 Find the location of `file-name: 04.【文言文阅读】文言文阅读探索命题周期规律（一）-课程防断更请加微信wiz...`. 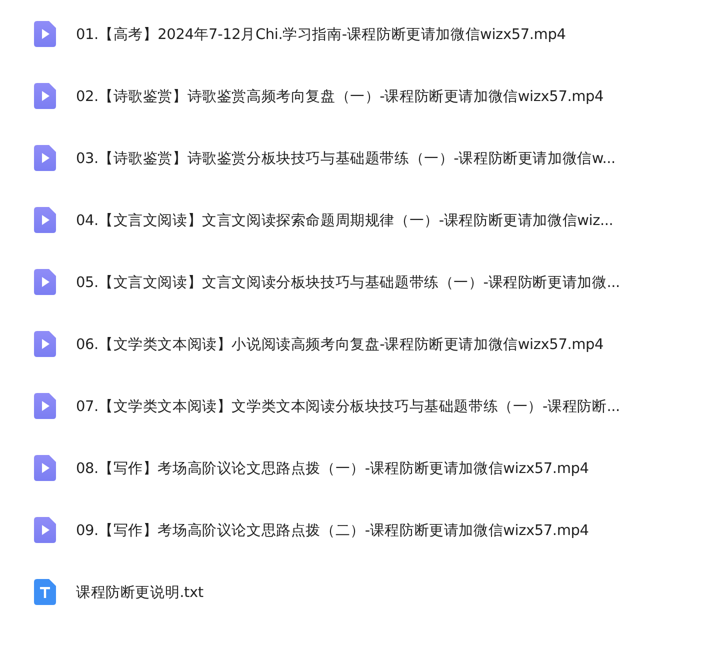

file-name: 04.【文言文阅读】文言文阅读探索命题周期规律（一）-课程防断更请加微信wiz... is located at coordinates (345, 220).